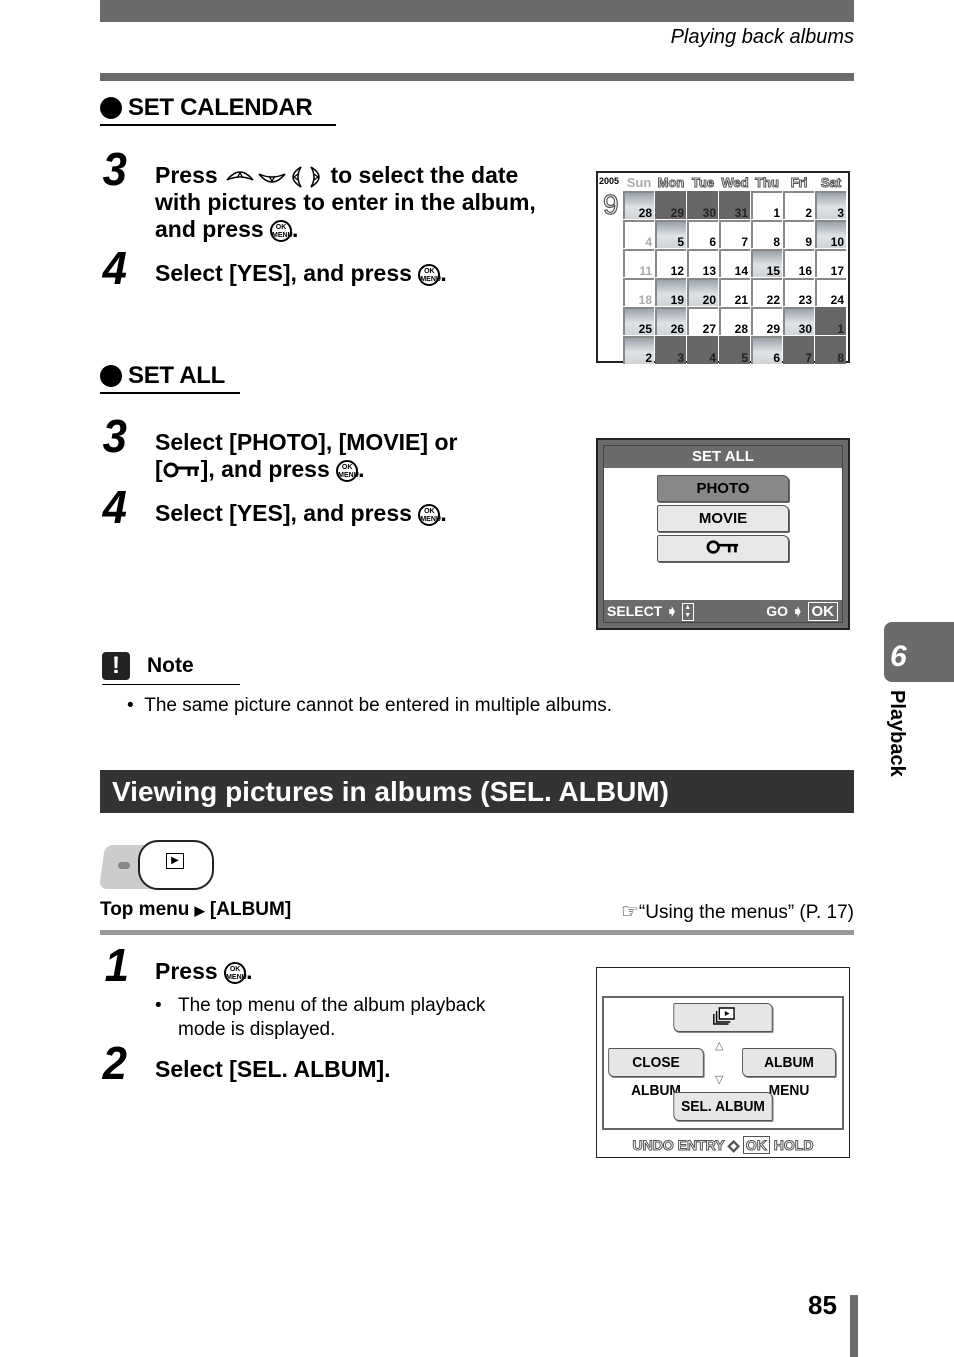  I want to click on calendar-day: 14, so click(734, 263).